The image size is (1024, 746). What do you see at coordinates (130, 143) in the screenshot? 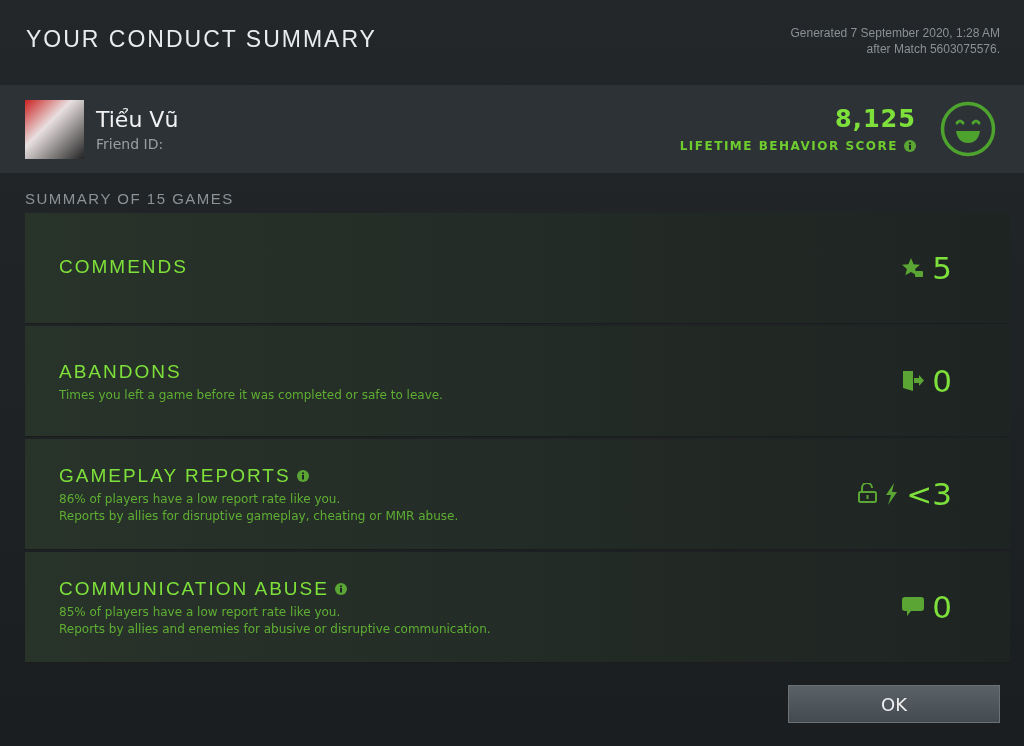
I see `friend-id-label: Friend ID:` at bounding box center [130, 143].